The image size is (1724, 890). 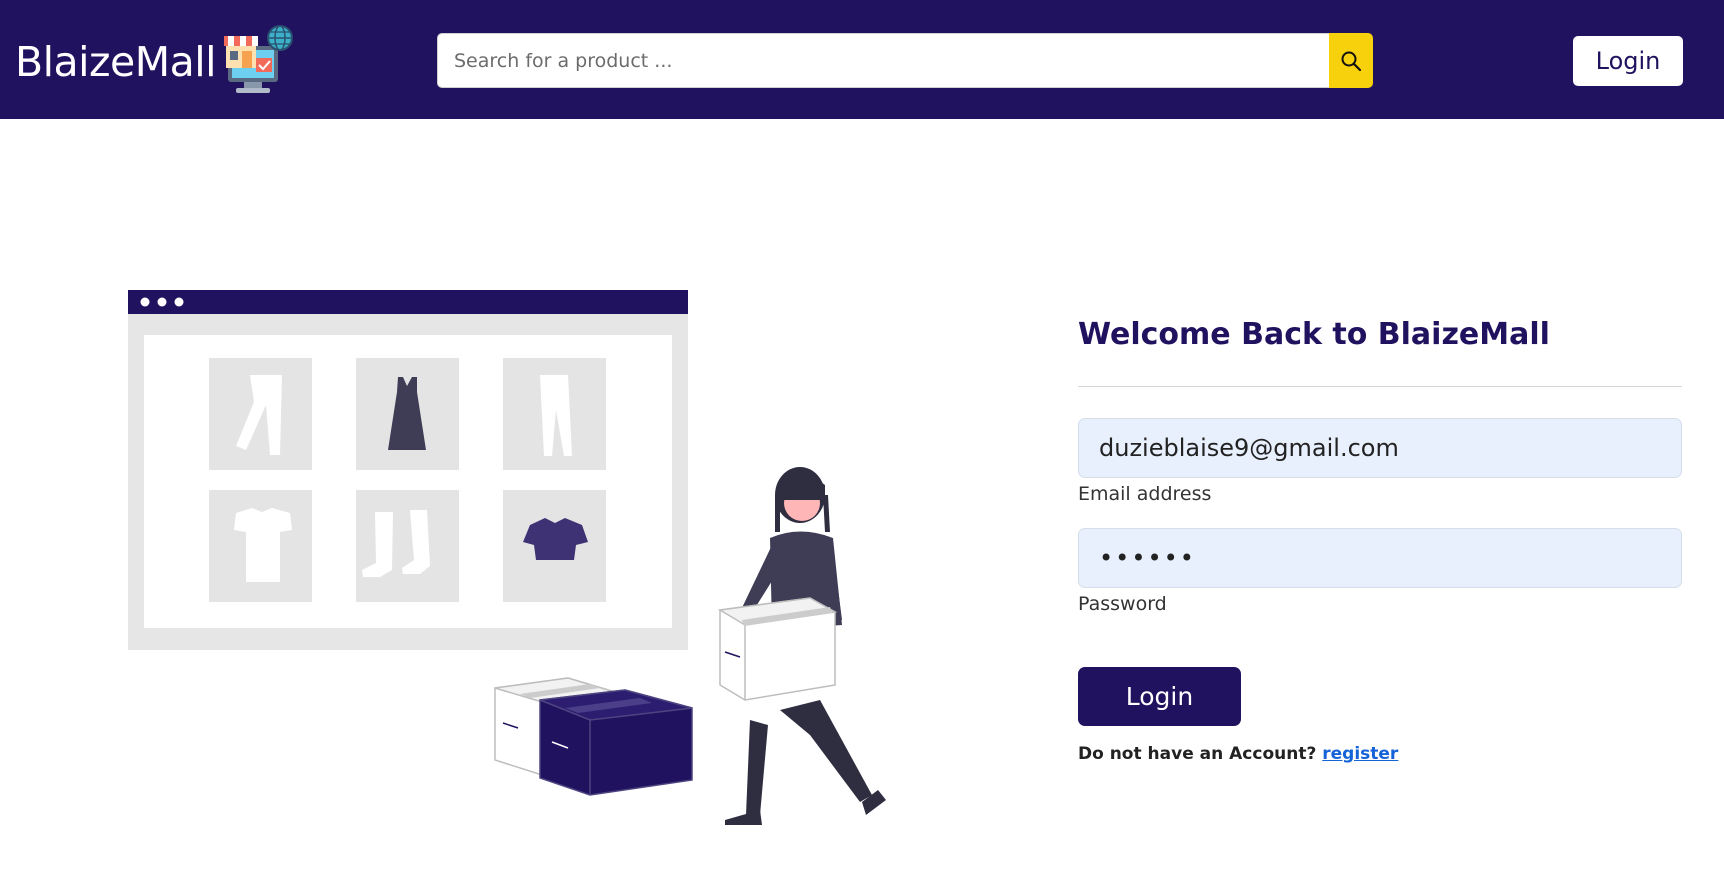 What do you see at coordinates (1628, 61) in the screenshot?
I see `nav-login-button: Login` at bounding box center [1628, 61].